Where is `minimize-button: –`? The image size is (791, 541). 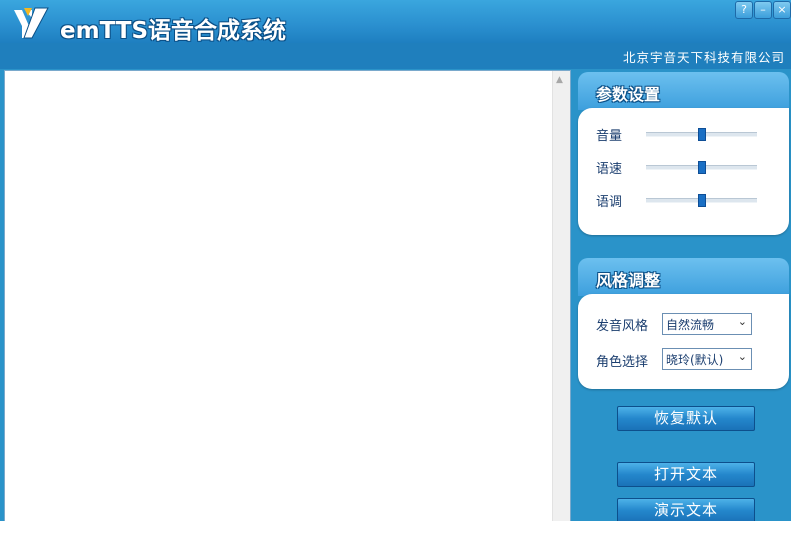
minimize-button: – is located at coordinates (763, 10).